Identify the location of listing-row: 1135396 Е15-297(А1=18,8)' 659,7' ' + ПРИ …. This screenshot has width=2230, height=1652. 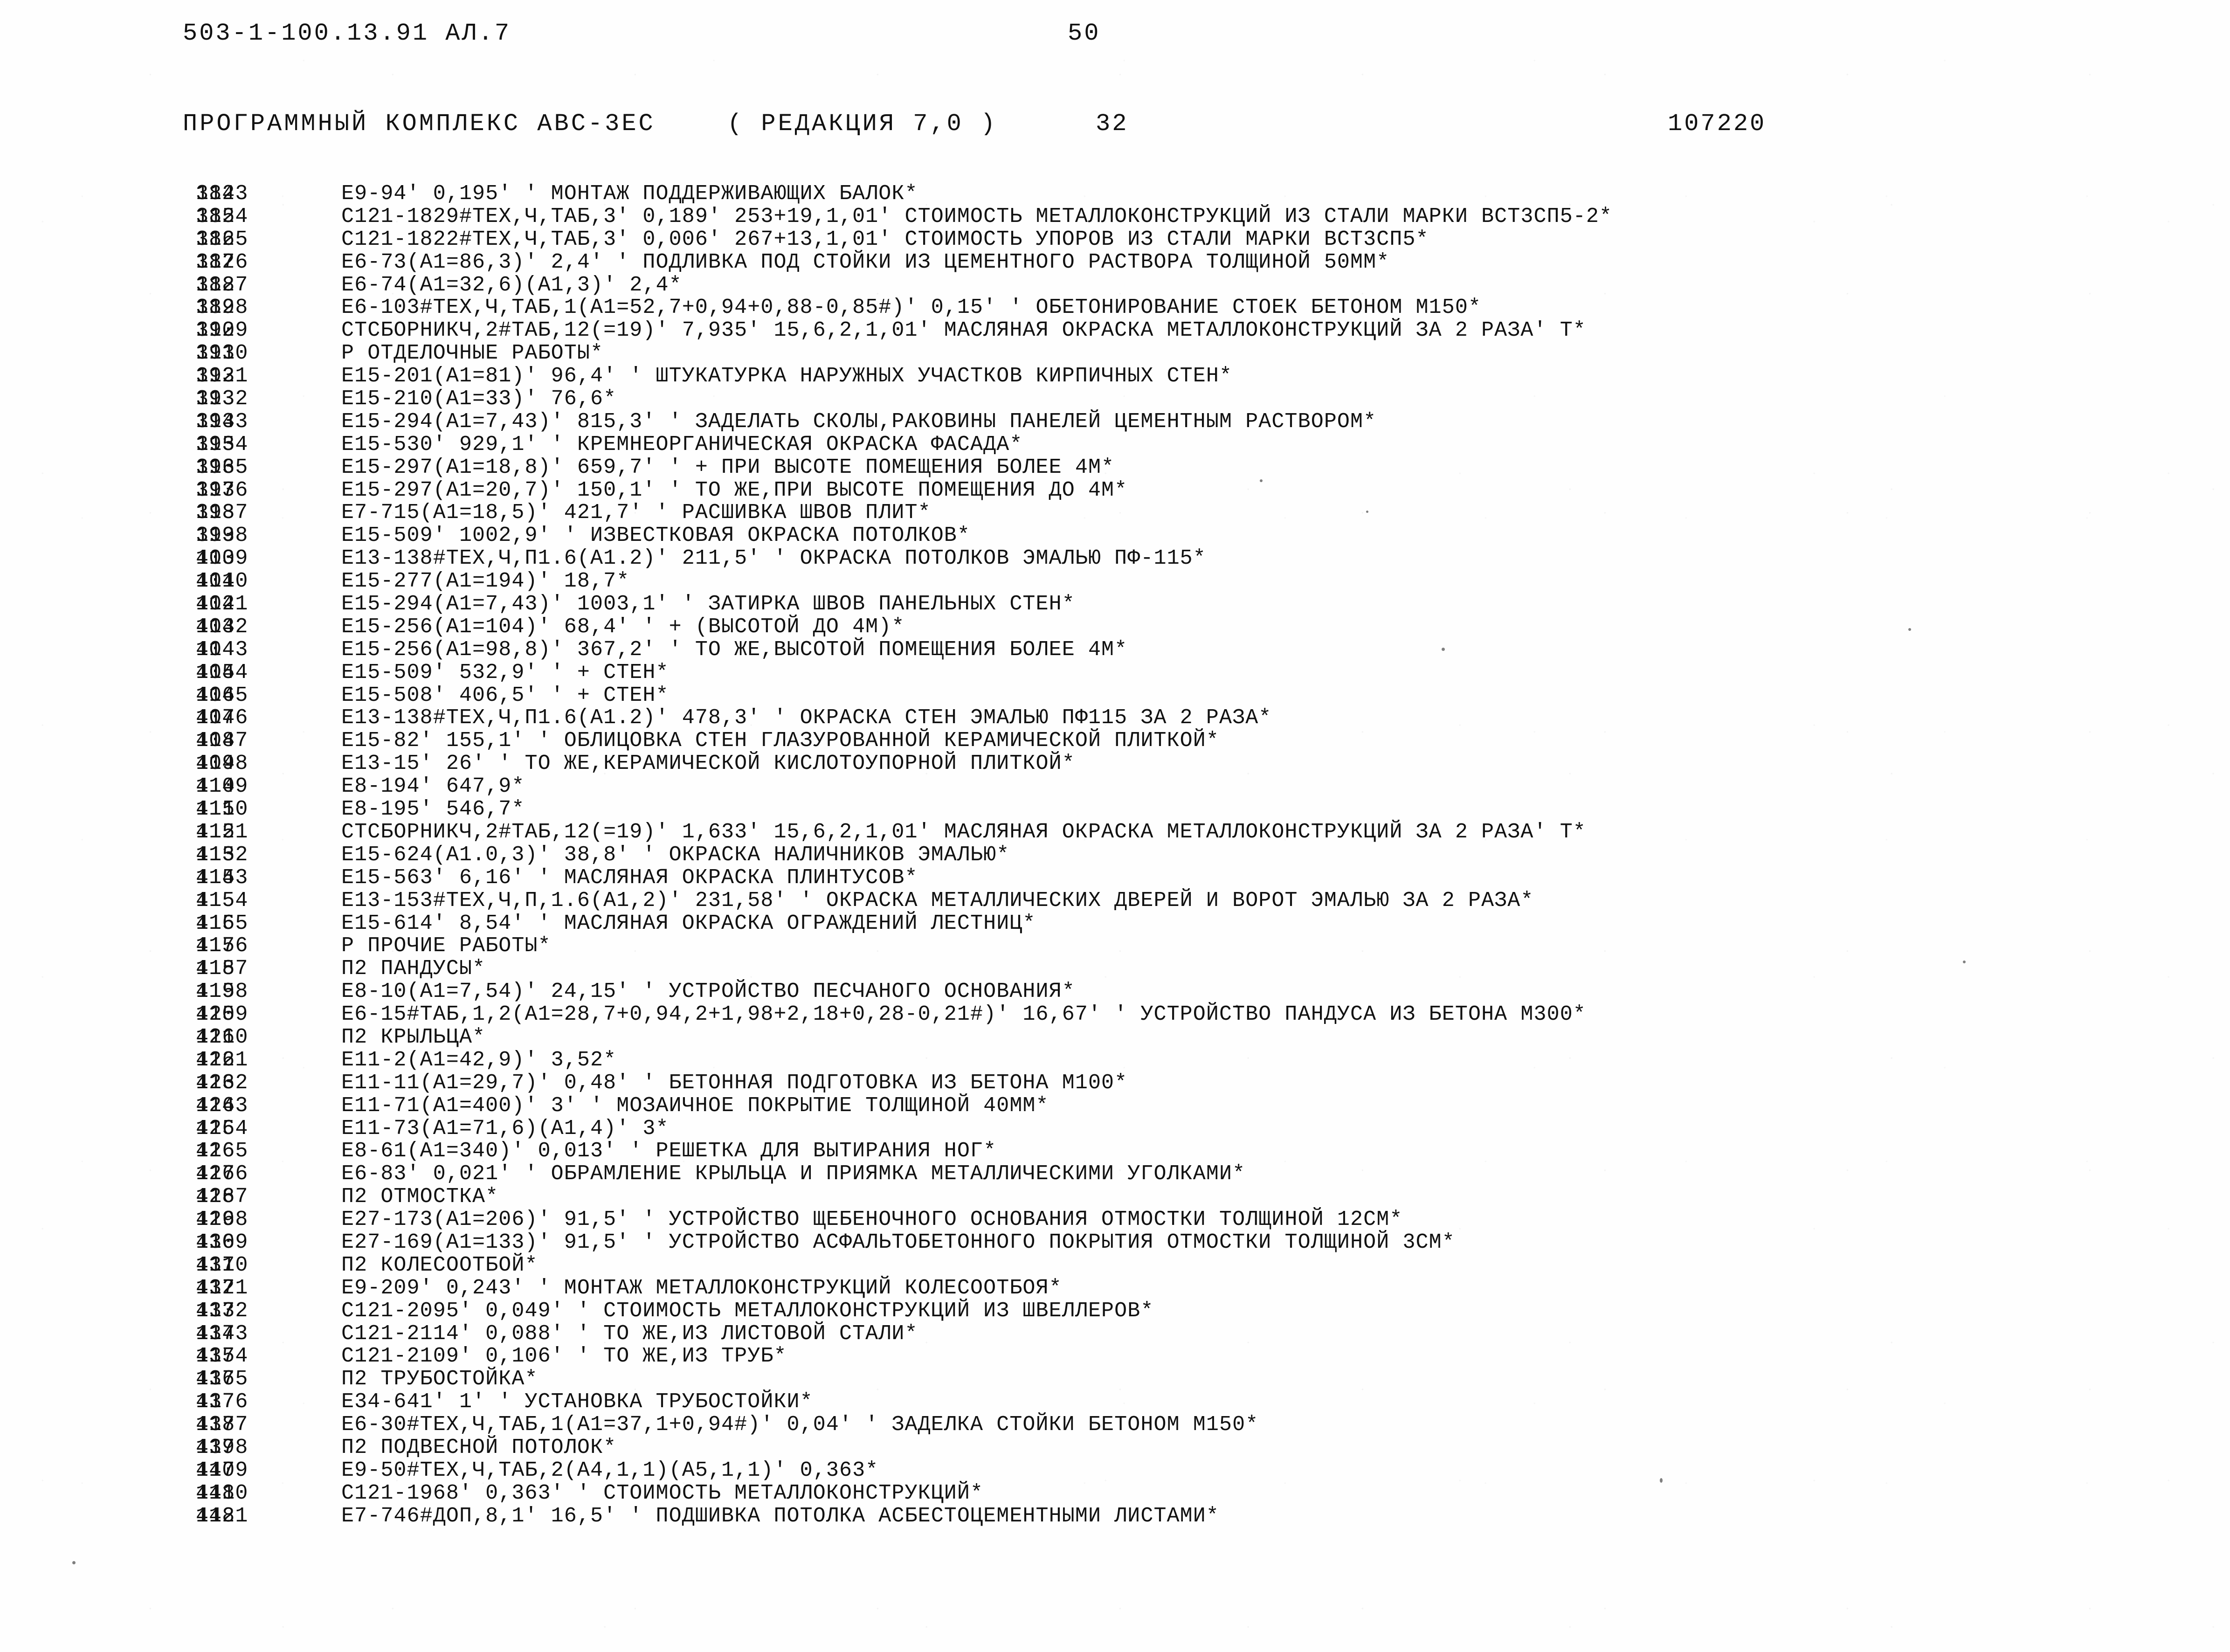
(1115, 467).